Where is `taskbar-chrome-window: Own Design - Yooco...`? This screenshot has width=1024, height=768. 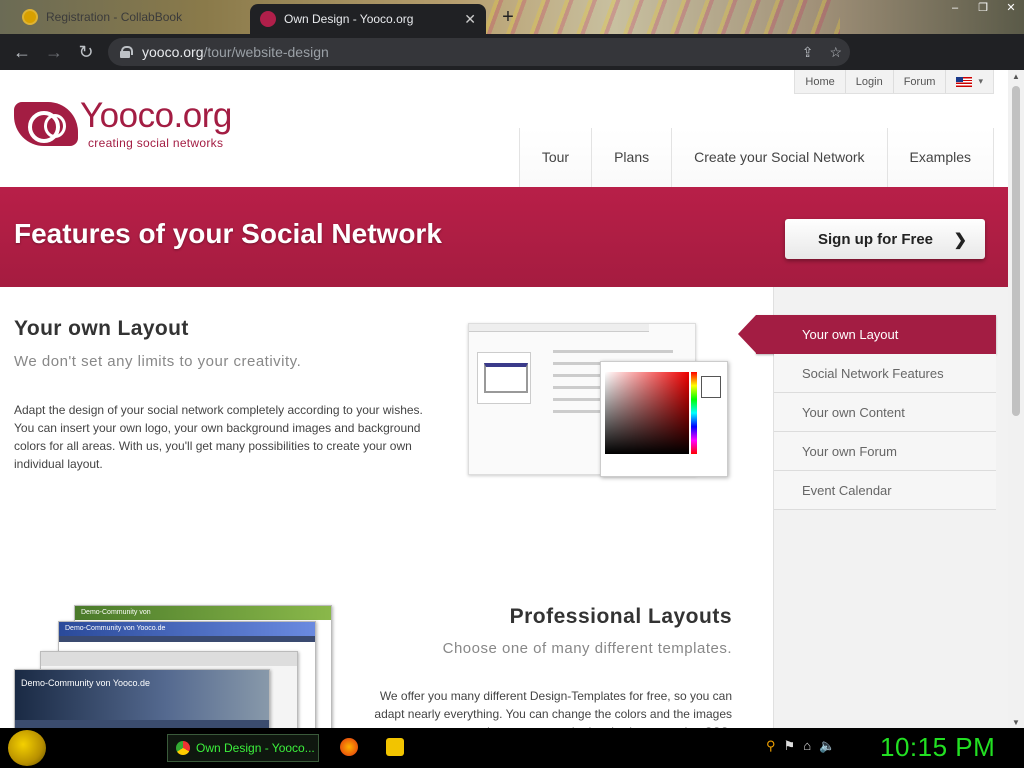
taskbar-chrome-window: Own Design - Yooco... is located at coordinates (243, 748).